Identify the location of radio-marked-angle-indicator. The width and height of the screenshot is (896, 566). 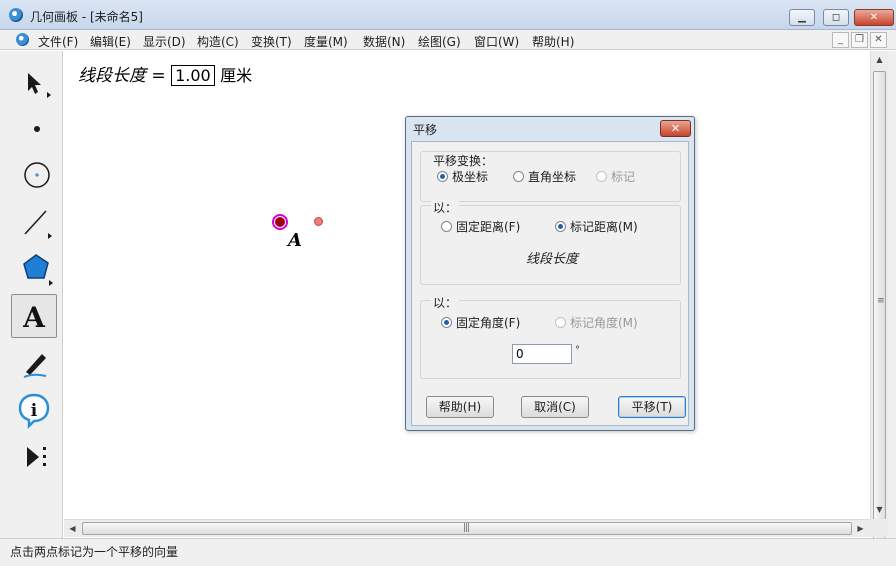
(560, 322).